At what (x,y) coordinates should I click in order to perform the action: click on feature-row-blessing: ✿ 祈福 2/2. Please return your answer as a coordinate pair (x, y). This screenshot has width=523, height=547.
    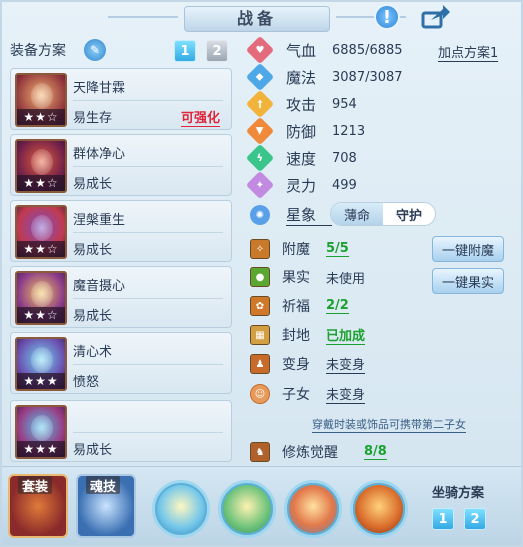
    Looking at the image, I should click on (299, 306).